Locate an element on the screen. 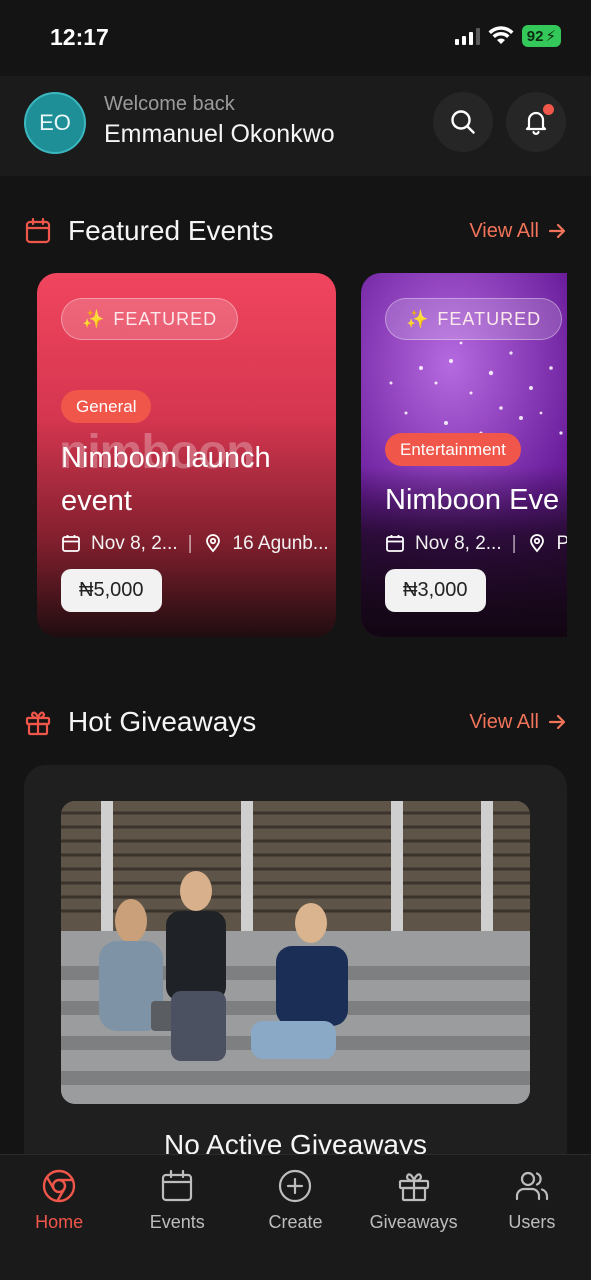 The width and height of the screenshot is (591, 1280). user-name: Emmanuel Okonkwo is located at coordinates (219, 134).